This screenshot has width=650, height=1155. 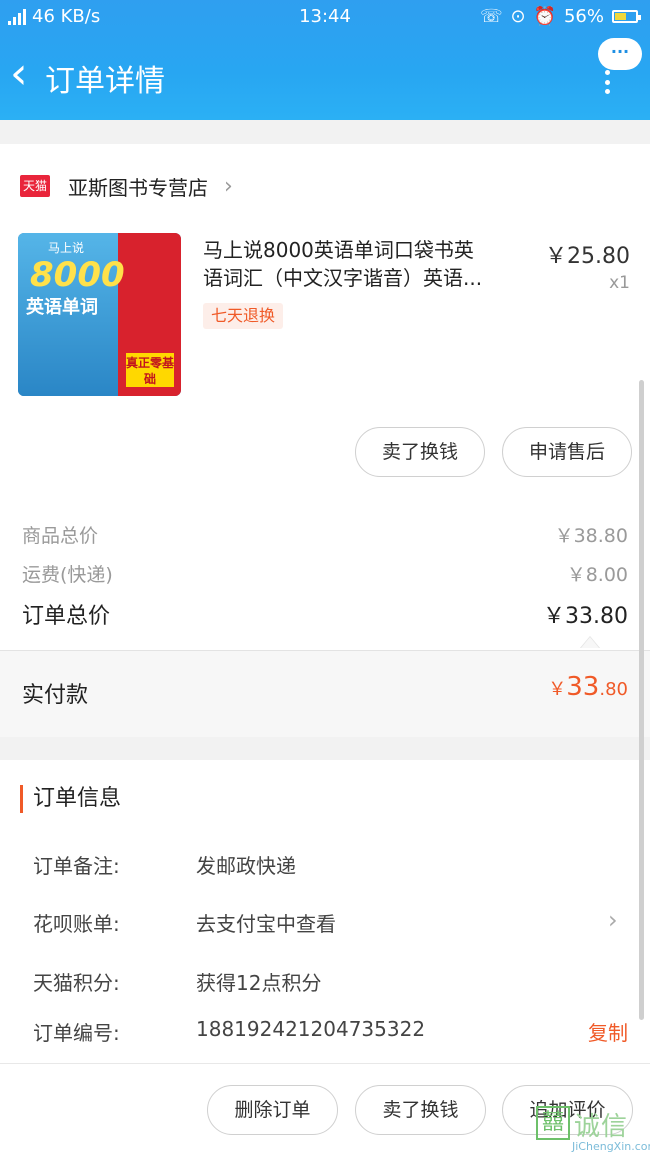 What do you see at coordinates (76, 983) in the screenshot?
I see `tmall-points-label: 天猫积分:` at bounding box center [76, 983].